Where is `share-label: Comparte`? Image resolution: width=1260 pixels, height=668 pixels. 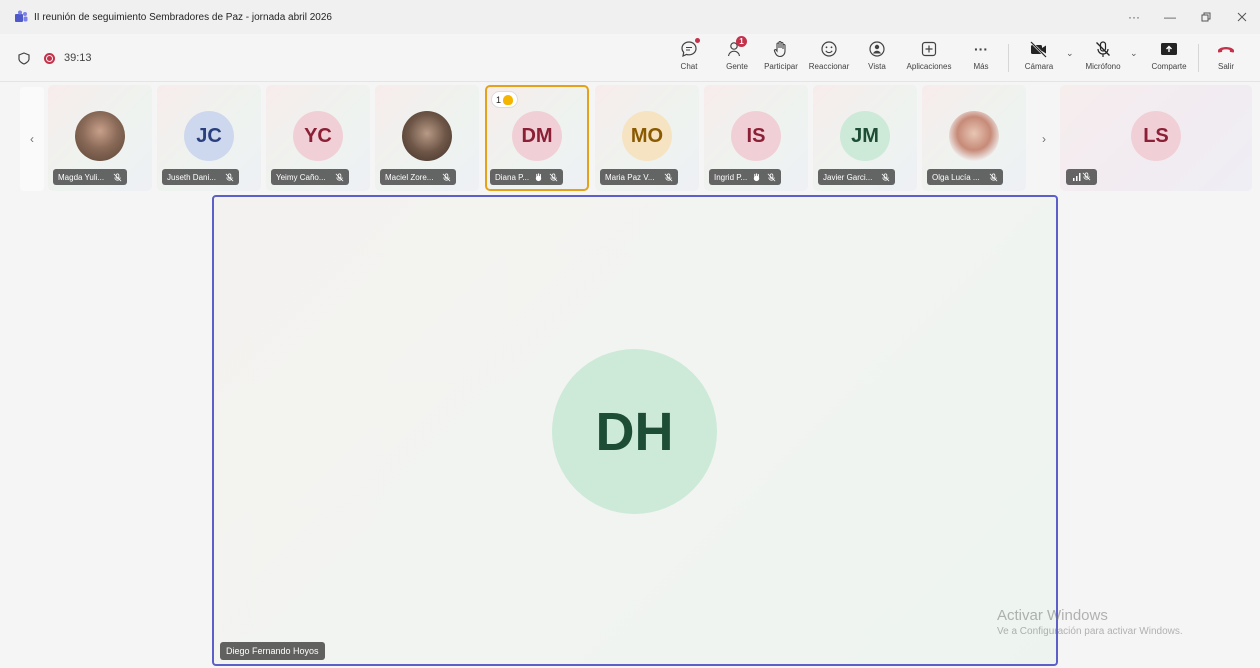
share-label: Comparte is located at coordinates (1169, 66).